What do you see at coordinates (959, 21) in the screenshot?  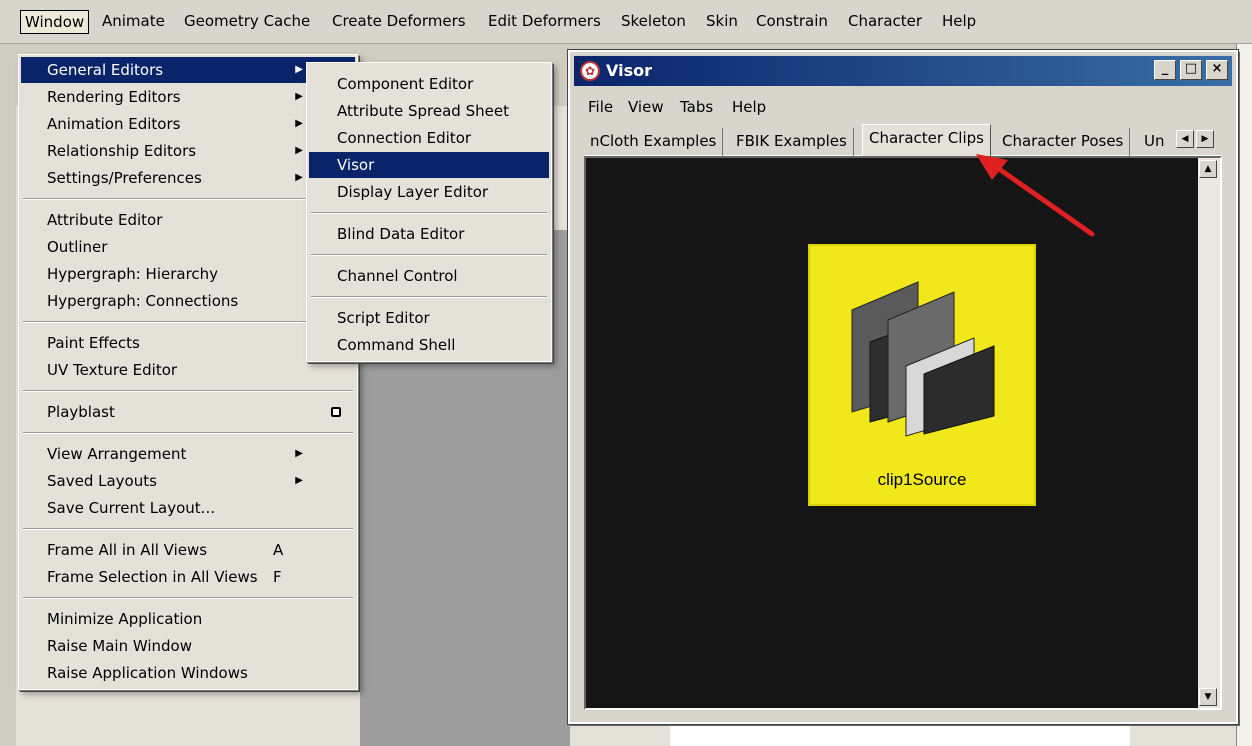 I see `menu-help: Help` at bounding box center [959, 21].